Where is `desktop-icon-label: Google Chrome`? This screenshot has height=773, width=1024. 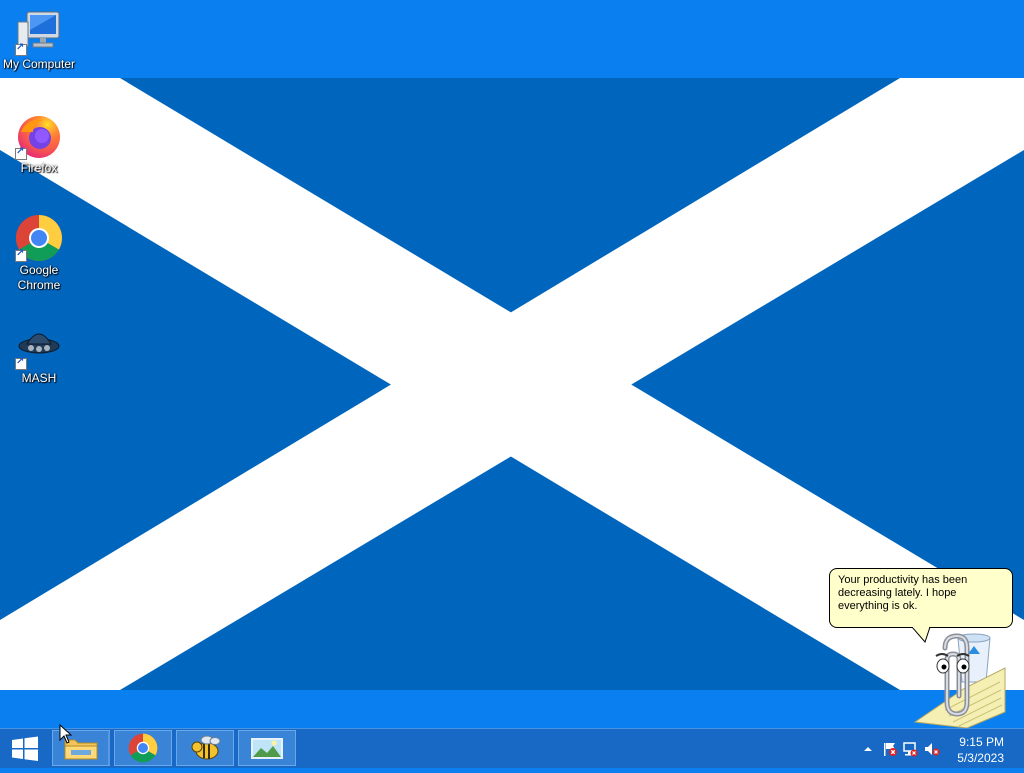 desktop-icon-label: Google Chrome is located at coordinates (39, 277).